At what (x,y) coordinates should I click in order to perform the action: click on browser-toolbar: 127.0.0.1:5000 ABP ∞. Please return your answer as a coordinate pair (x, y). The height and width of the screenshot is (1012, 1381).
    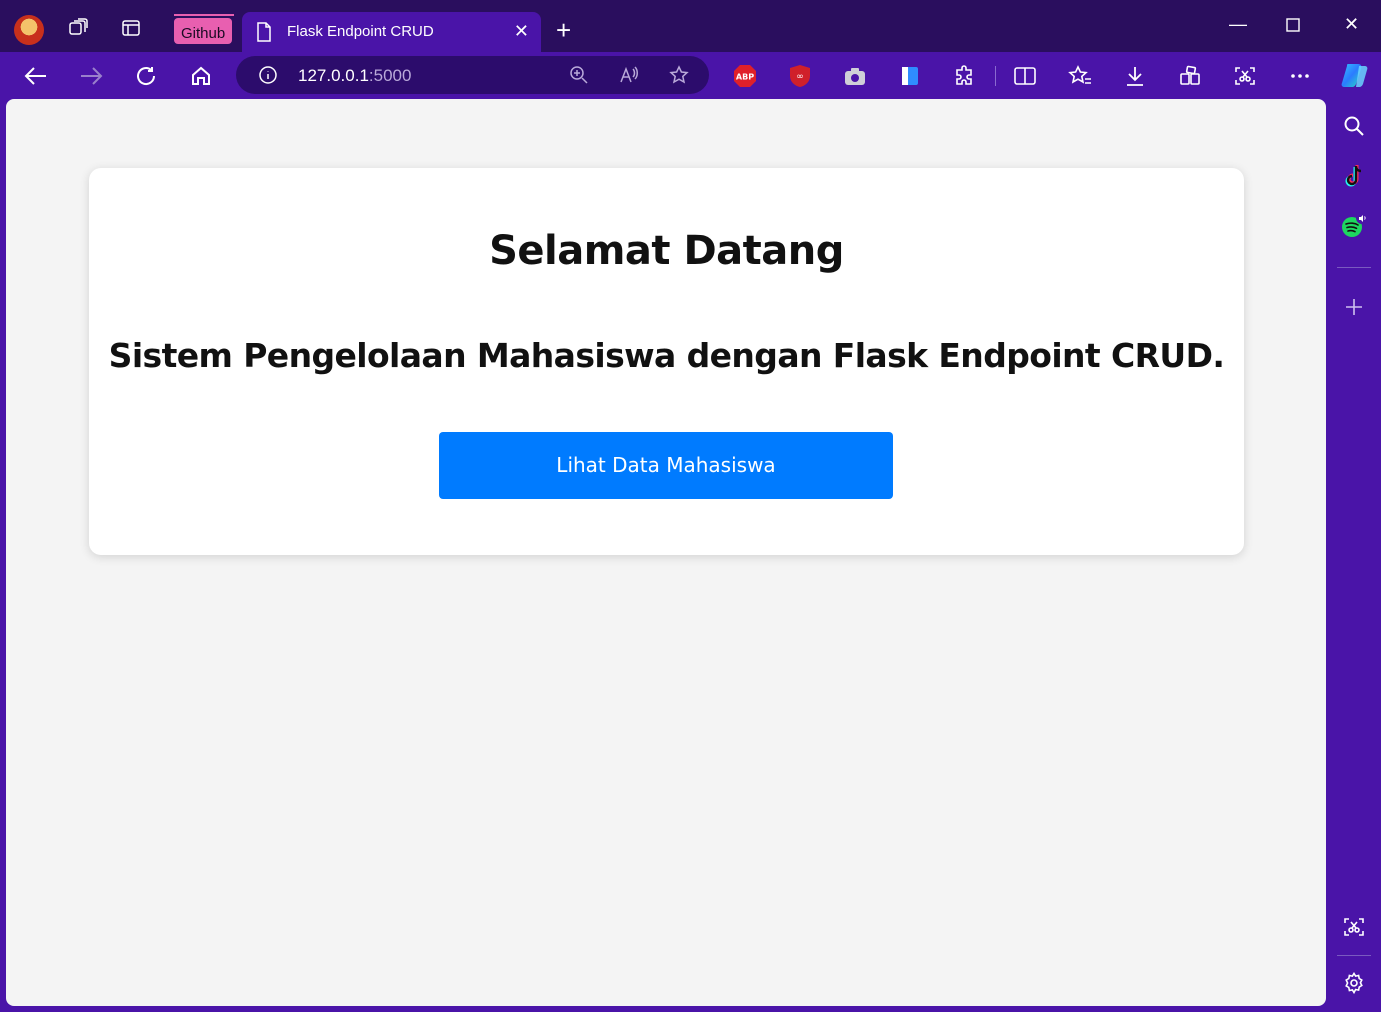
    Looking at the image, I should click on (690, 75).